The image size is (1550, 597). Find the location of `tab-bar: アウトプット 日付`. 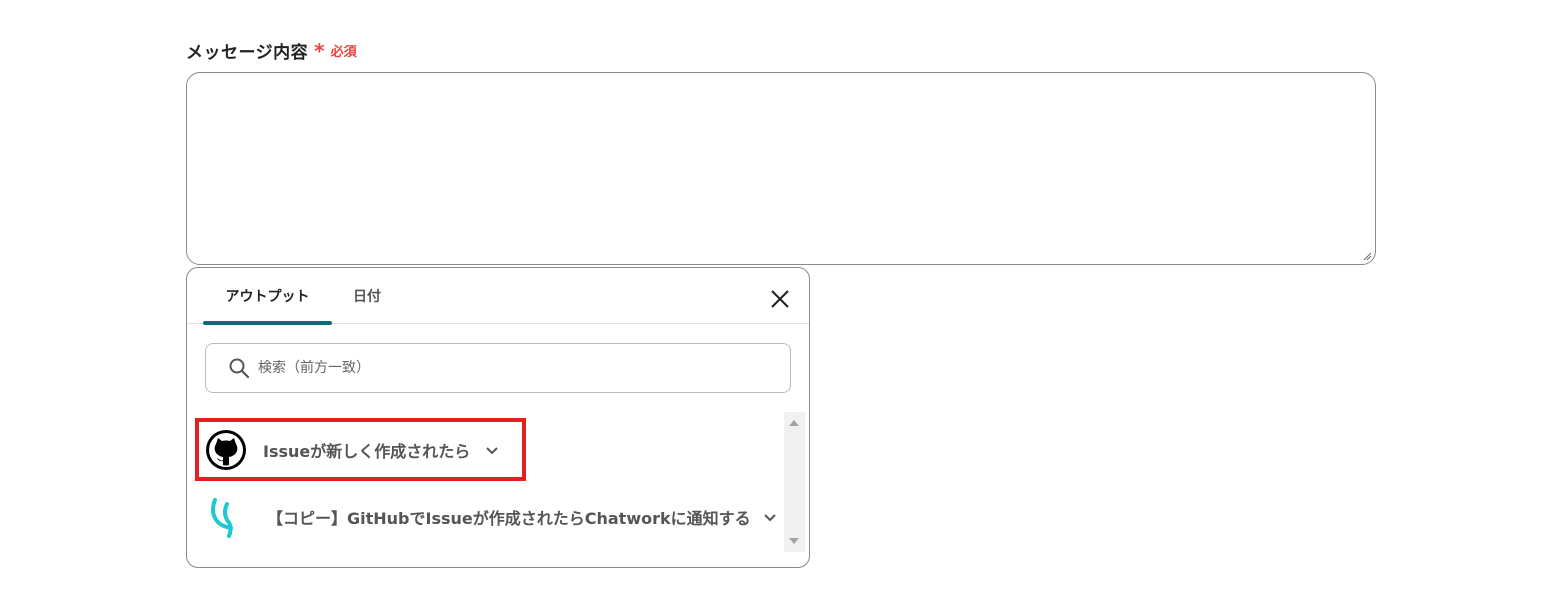

tab-bar: アウトプット 日付 is located at coordinates (498, 296).